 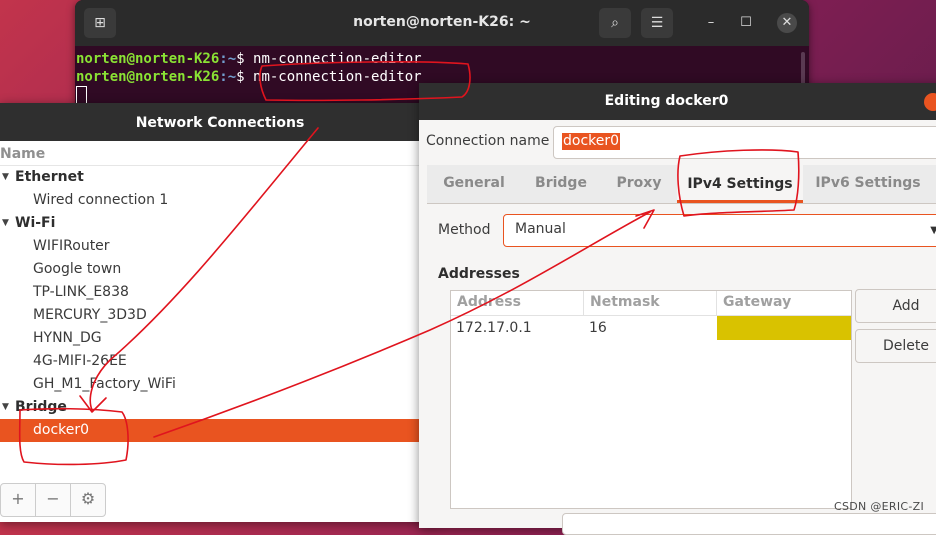 What do you see at coordinates (489, 302) in the screenshot?
I see `column-header-address: Address` at bounding box center [489, 302].